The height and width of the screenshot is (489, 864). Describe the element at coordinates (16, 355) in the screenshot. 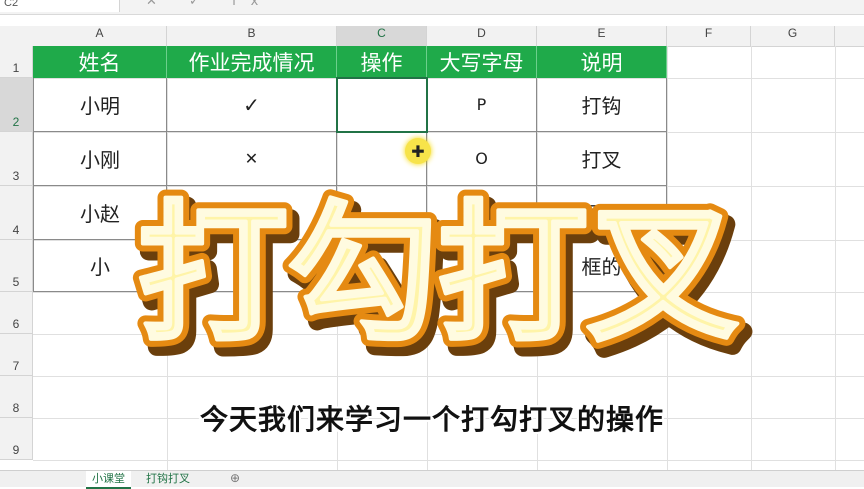

I see `row-header-7: 7` at that location.